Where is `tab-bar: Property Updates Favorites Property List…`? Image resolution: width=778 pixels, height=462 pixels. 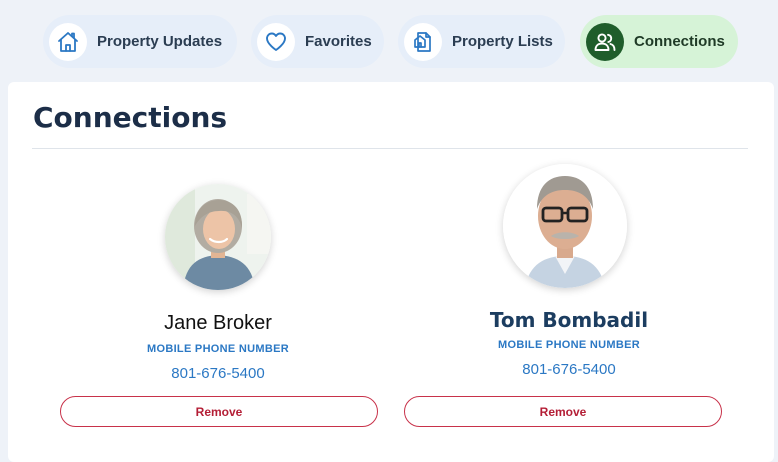
tab-bar: Property Updates Favorites Property List… is located at coordinates (389, 42).